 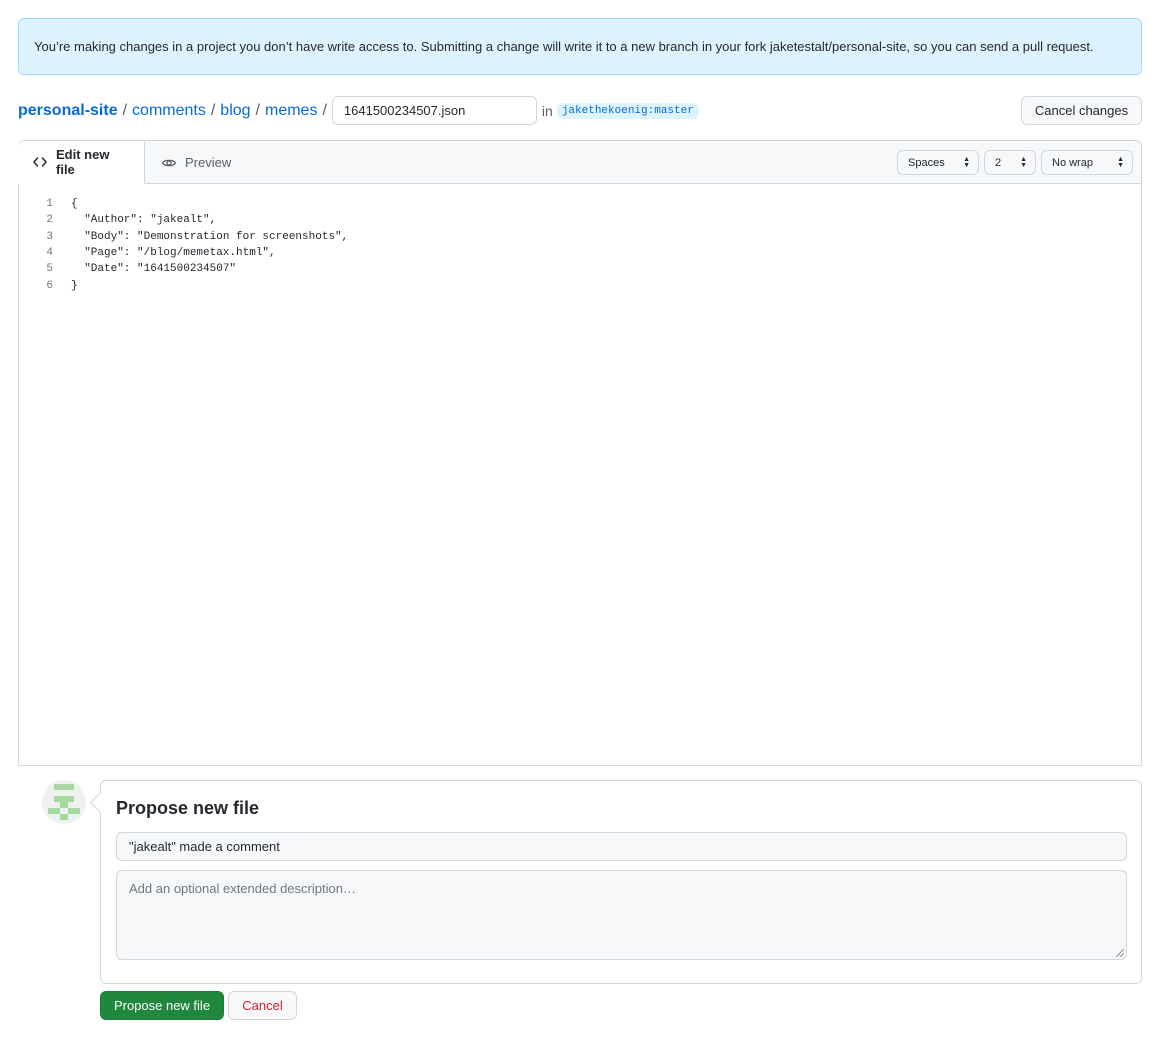 What do you see at coordinates (74, 204) in the screenshot?
I see `line-text: {` at bounding box center [74, 204].